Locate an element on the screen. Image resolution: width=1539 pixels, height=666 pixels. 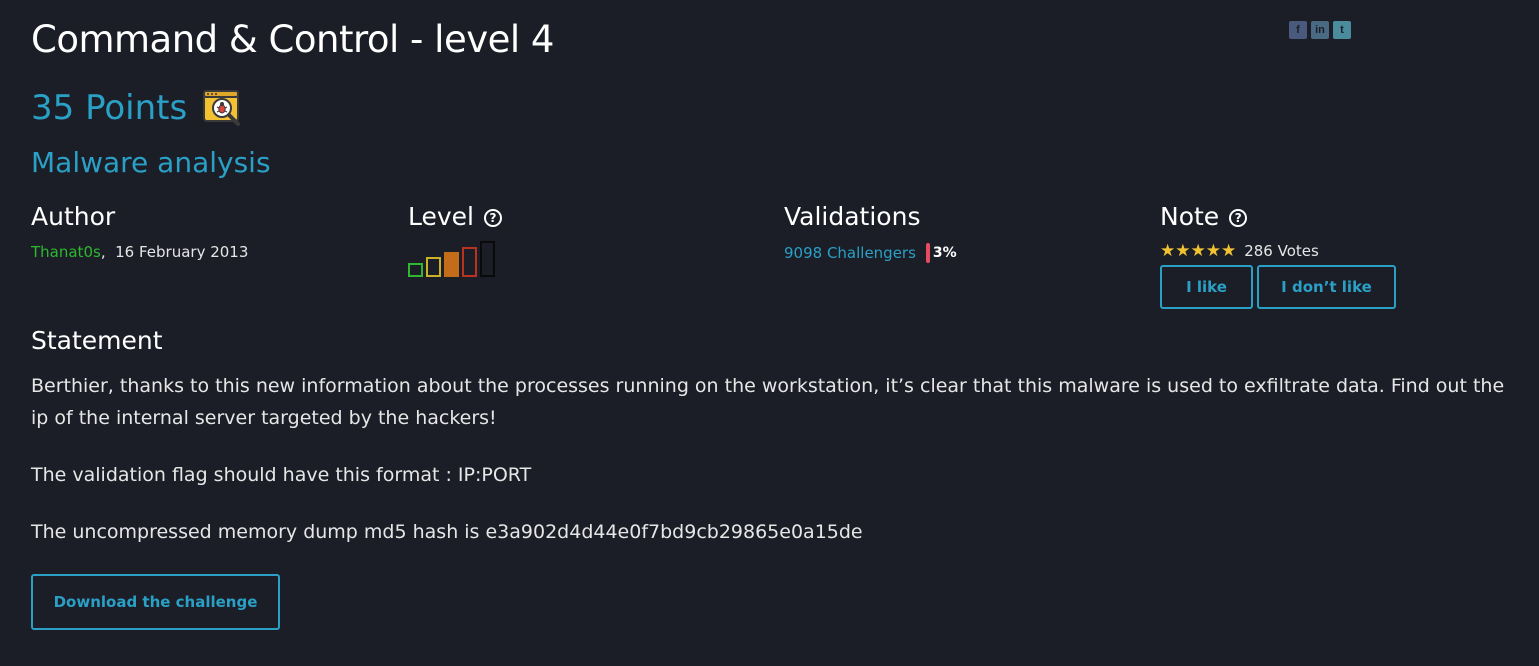
author-link: Thanat0s is located at coordinates (66, 252).